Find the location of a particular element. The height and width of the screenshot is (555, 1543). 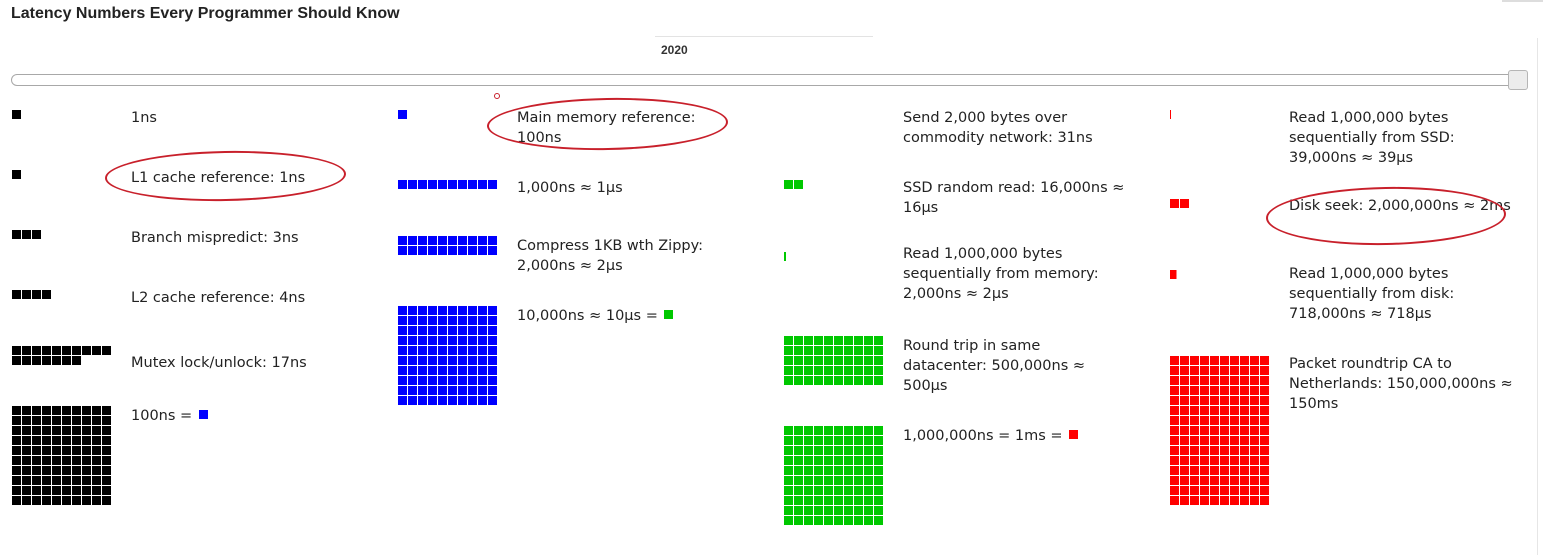

latency-label: Compress 1KB wth Zippy: 2,000ns ≈ 2μs is located at coordinates (610, 256).